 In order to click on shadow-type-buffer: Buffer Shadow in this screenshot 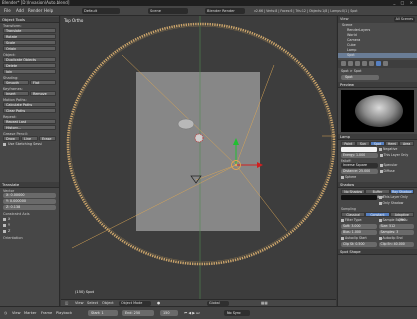, I will do `click(377, 194)`.